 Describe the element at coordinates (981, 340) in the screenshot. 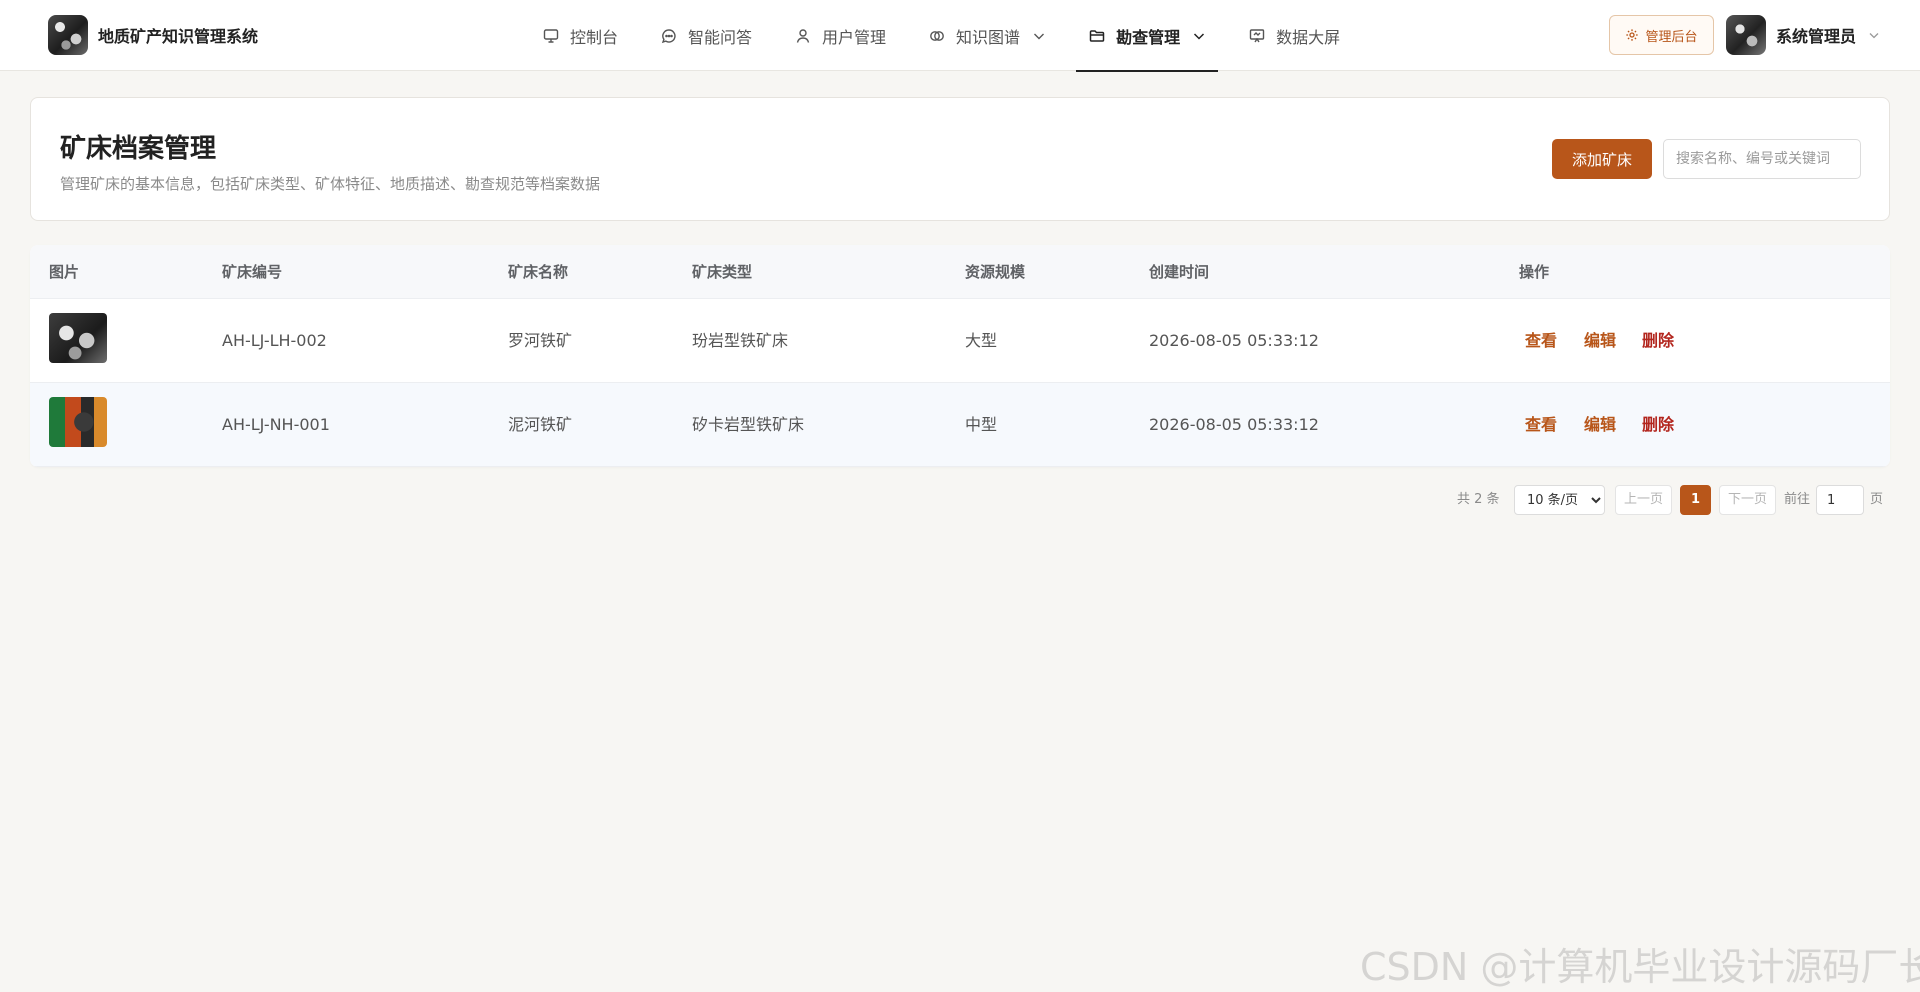

I see `cell-scale: 大型` at that location.